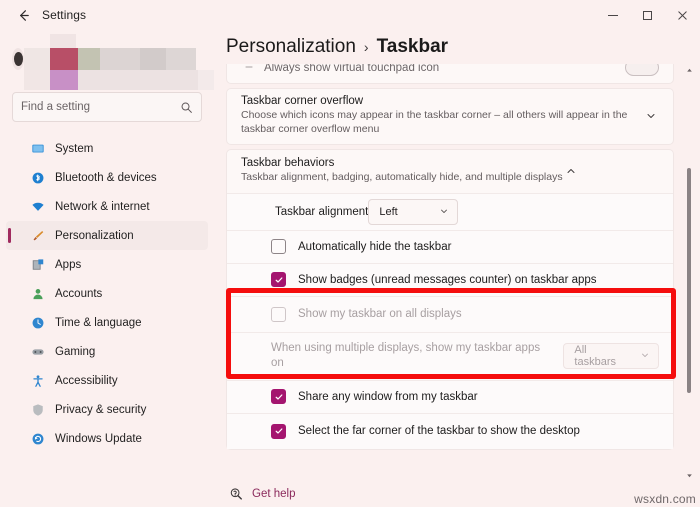  What do you see at coordinates (689, 70) in the screenshot?
I see `scroll-up-arrow-icon` at bounding box center [689, 70].